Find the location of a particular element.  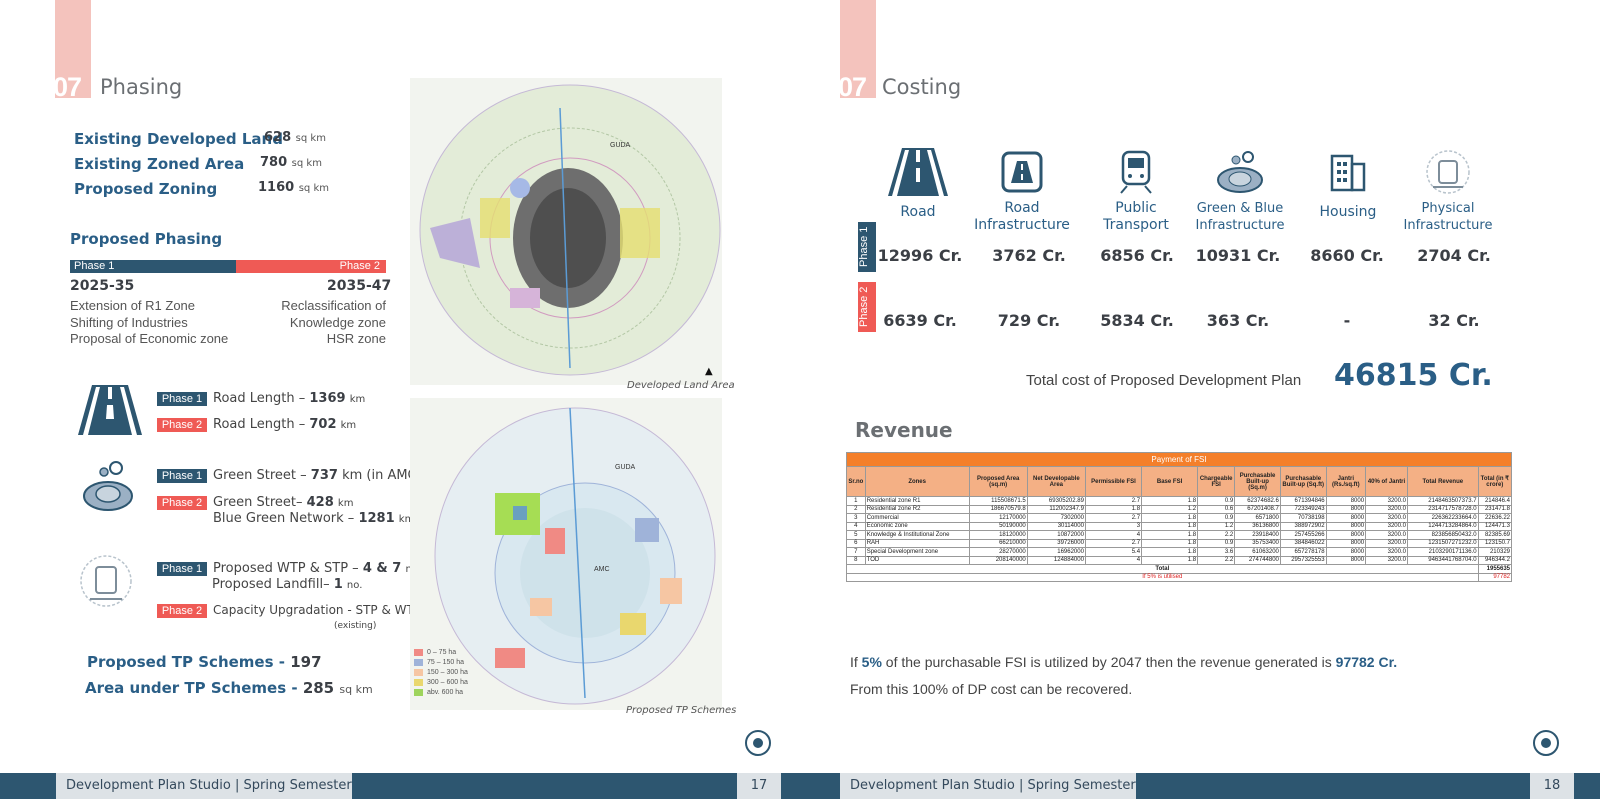

list-item: HSR zone is located at coordinates (356, 338).